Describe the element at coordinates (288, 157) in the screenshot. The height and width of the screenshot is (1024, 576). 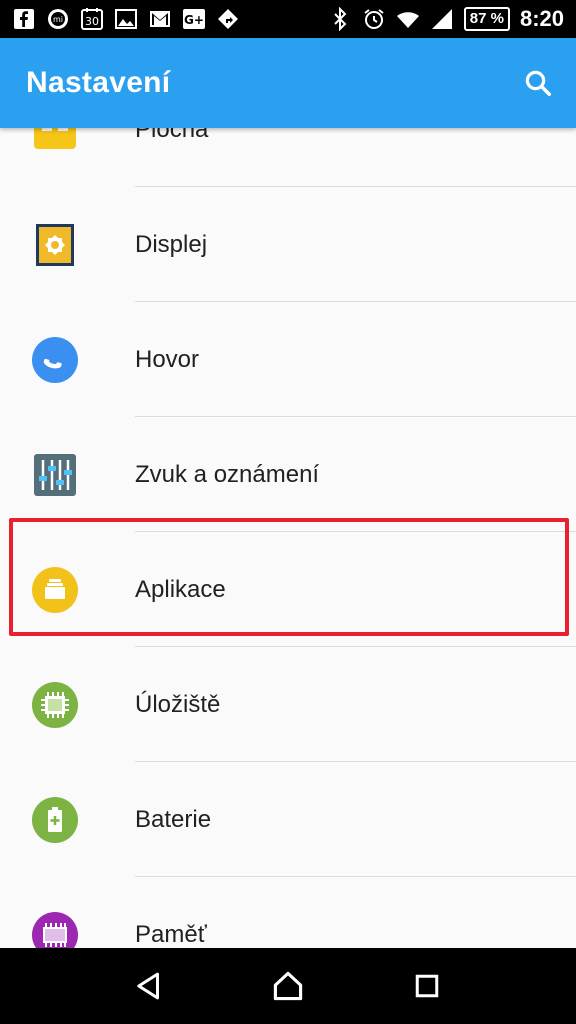
I see `settings-item-plocha: Plocha` at that location.